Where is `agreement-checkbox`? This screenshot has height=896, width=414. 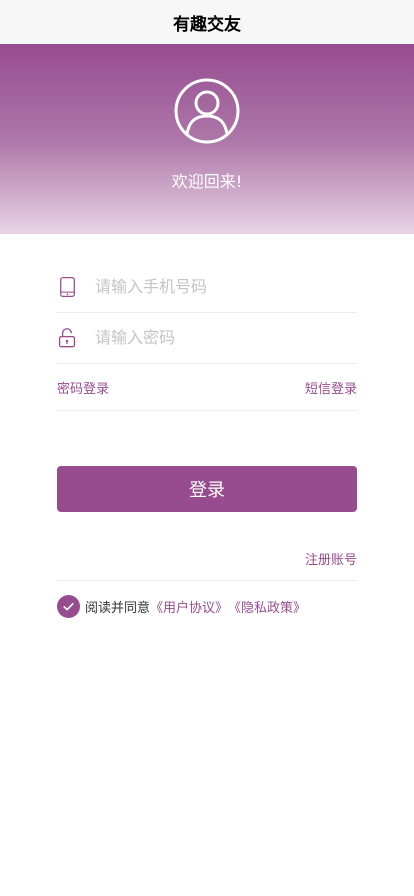 agreement-checkbox is located at coordinates (68, 606).